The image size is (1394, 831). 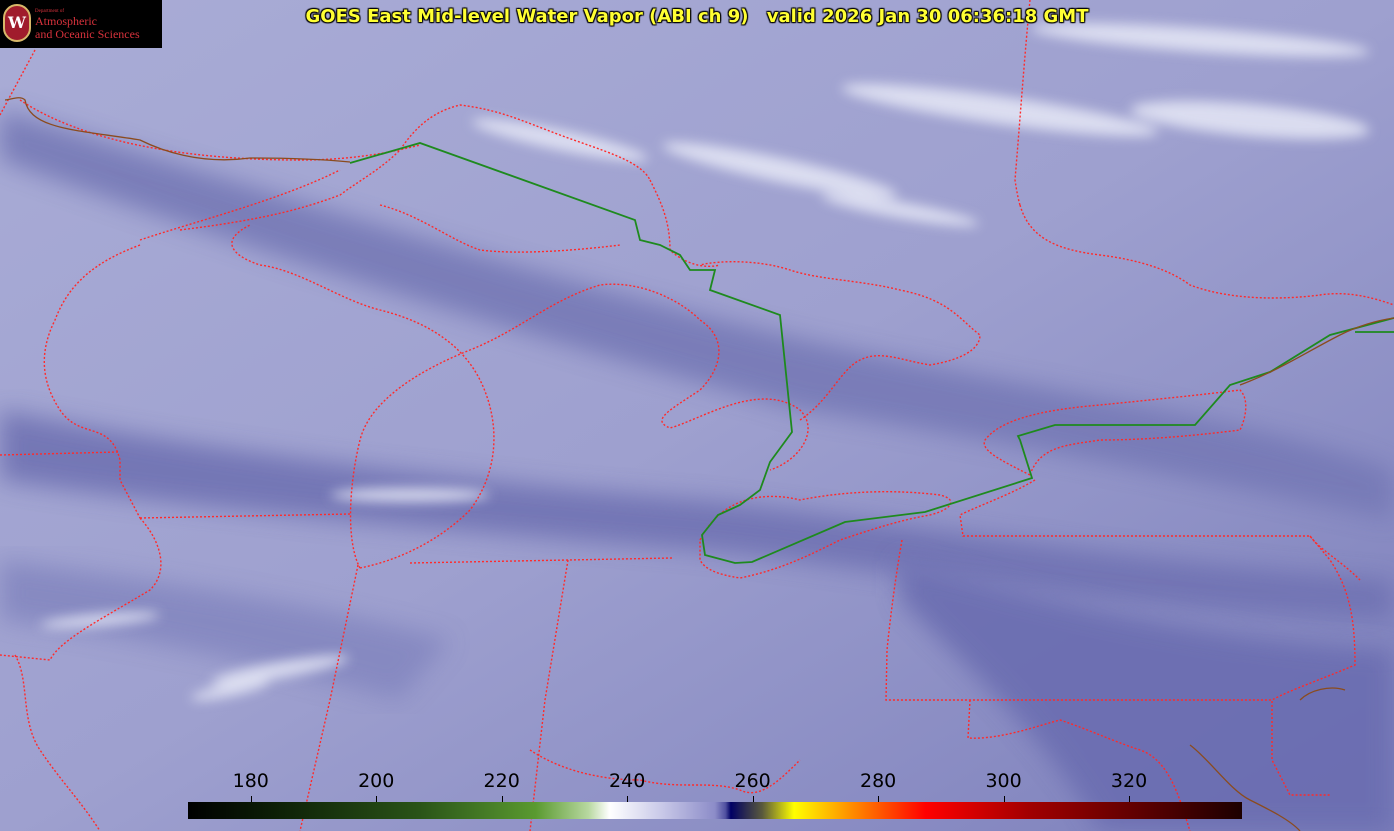 I want to click on colorbar-tick-label: 200, so click(x=376, y=781).